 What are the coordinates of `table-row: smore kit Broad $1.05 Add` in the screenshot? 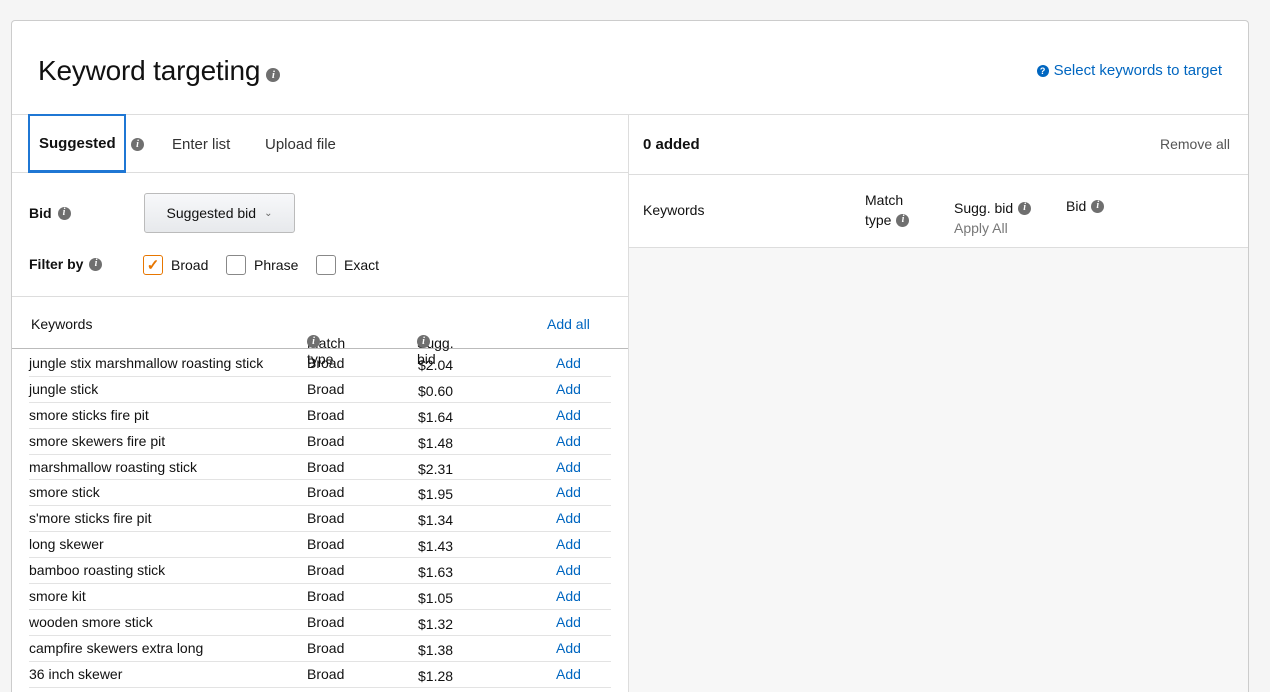 It's located at (320, 597).